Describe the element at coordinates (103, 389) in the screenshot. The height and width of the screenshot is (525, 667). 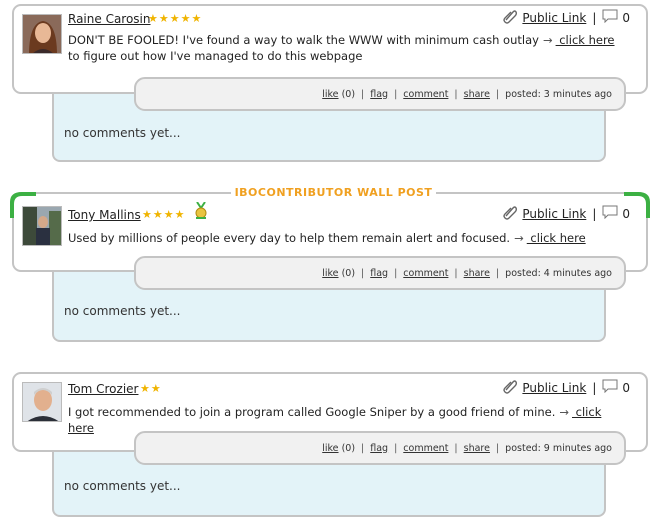
I see `author-name: Tom Crozier` at that location.